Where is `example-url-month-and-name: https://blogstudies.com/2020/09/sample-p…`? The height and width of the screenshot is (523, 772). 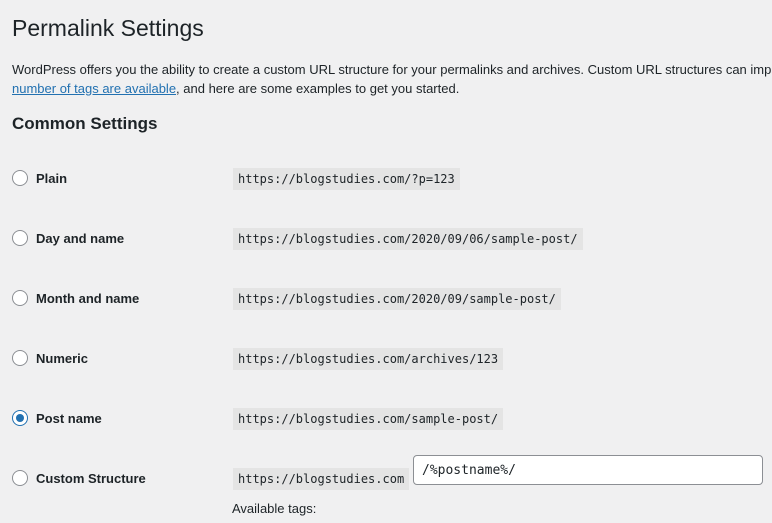 example-url-month-and-name: https://blogstudies.com/2020/09/sample-p… is located at coordinates (397, 299).